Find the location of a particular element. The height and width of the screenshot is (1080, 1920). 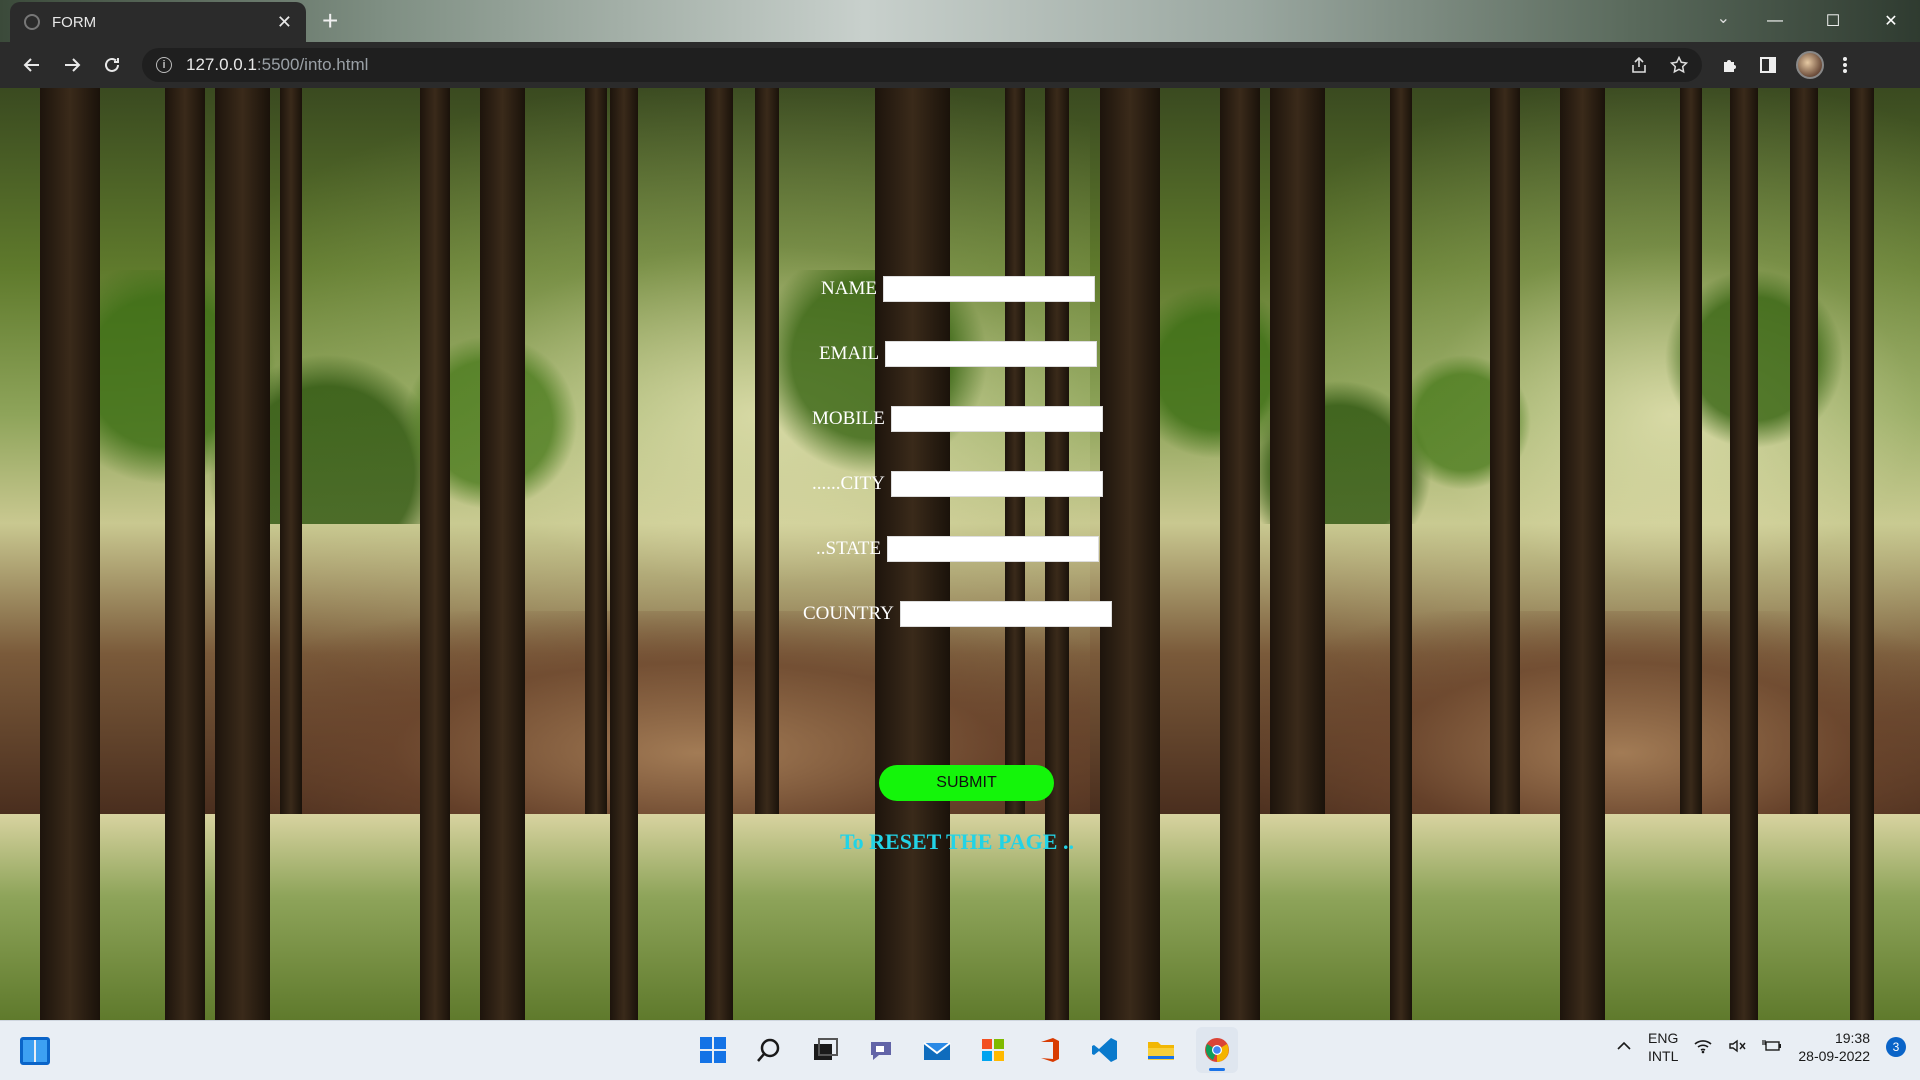

language-indicator: ENG INTL is located at coordinates (1663, 1047).